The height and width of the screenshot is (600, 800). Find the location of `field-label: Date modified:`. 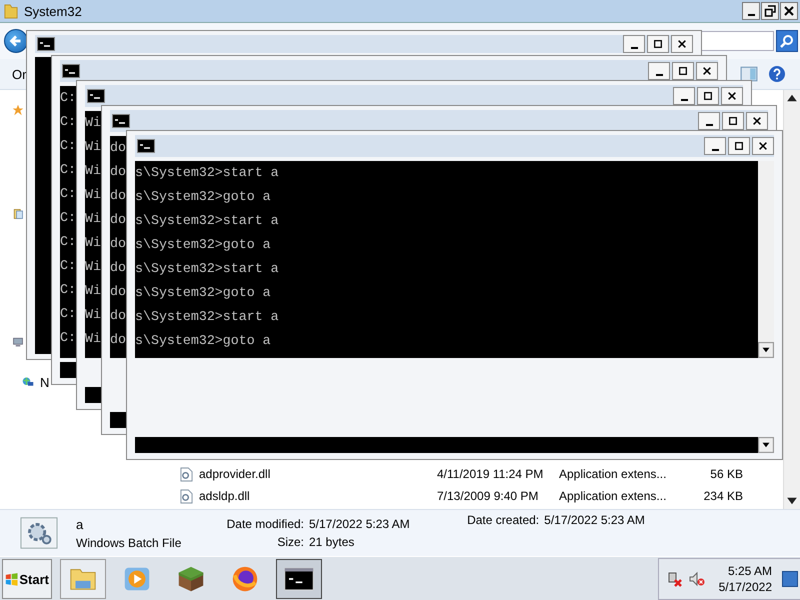

field-label: Date modified: is located at coordinates (265, 524).